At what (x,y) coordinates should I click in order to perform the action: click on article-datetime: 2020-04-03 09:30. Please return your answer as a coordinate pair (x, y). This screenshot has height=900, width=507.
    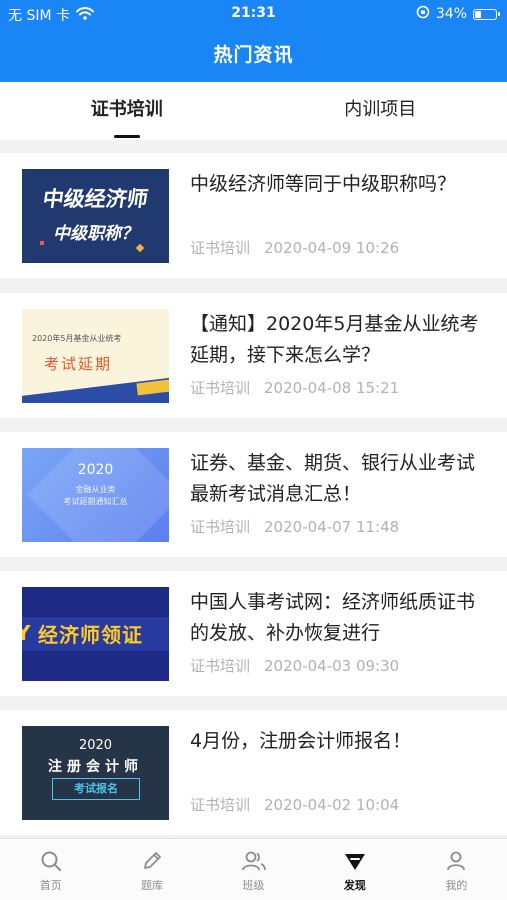
    Looking at the image, I should click on (332, 666).